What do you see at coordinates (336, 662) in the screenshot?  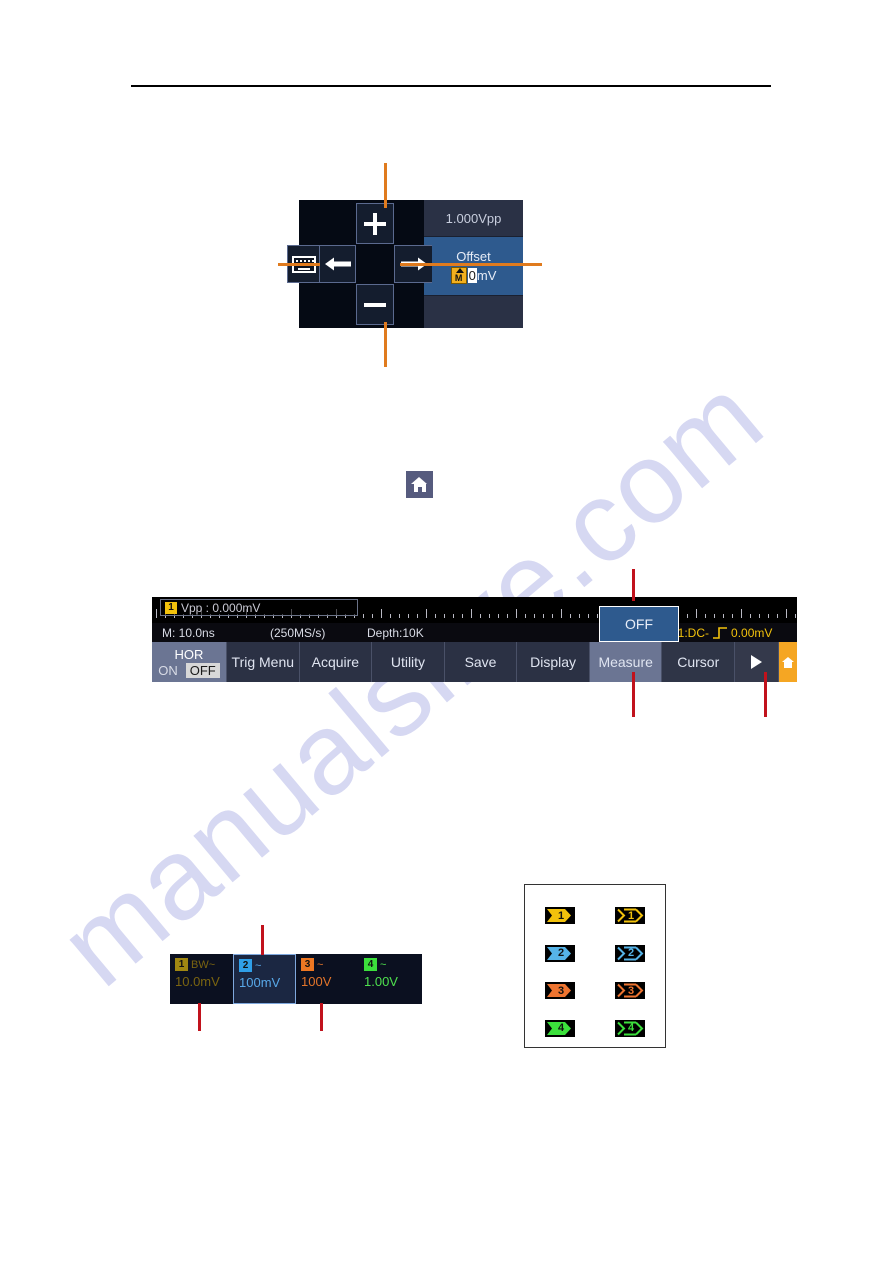 I see `menu-item-acquire: Acquire` at bounding box center [336, 662].